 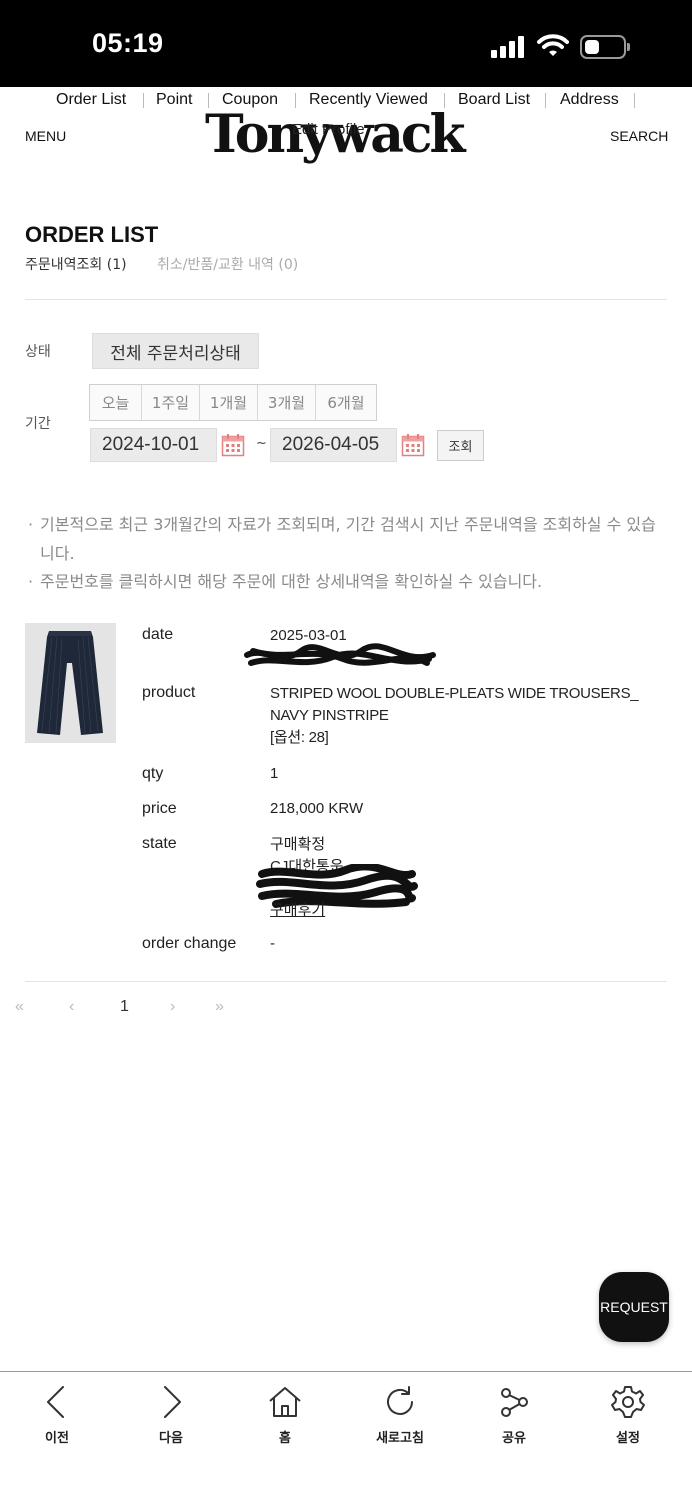 I want to click on notice-text: 주문번호를 클릭하시면 해당 주문에 대한 상세내역을 확인하실 수 있습니다., so click(x=291, y=581).